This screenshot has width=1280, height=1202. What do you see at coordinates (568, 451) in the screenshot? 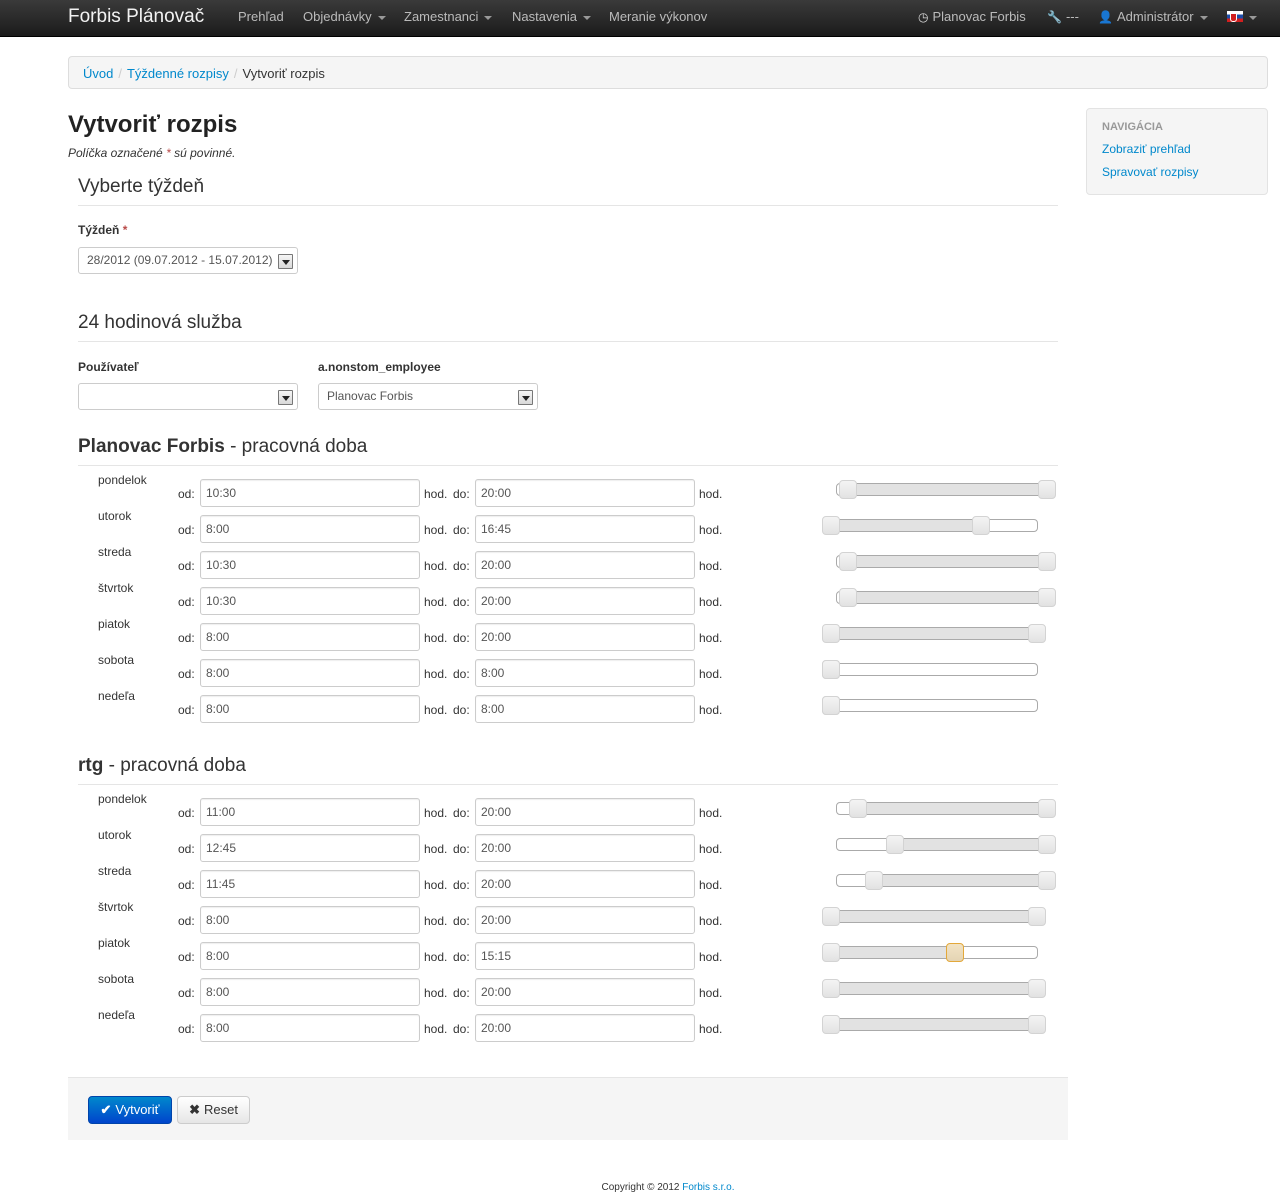
I see `schedule-title: Planovac Forbis - pracovná doba` at bounding box center [568, 451].